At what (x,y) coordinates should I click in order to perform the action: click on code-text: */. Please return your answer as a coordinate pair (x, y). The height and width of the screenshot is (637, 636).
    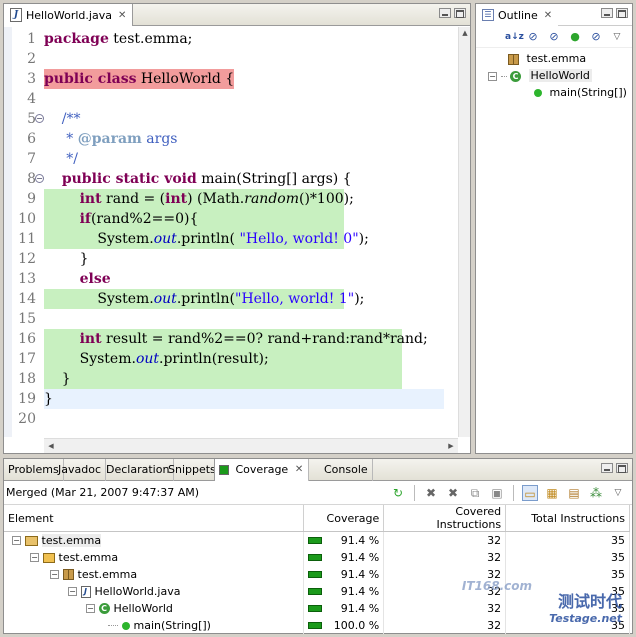
    Looking at the image, I should click on (61, 159).